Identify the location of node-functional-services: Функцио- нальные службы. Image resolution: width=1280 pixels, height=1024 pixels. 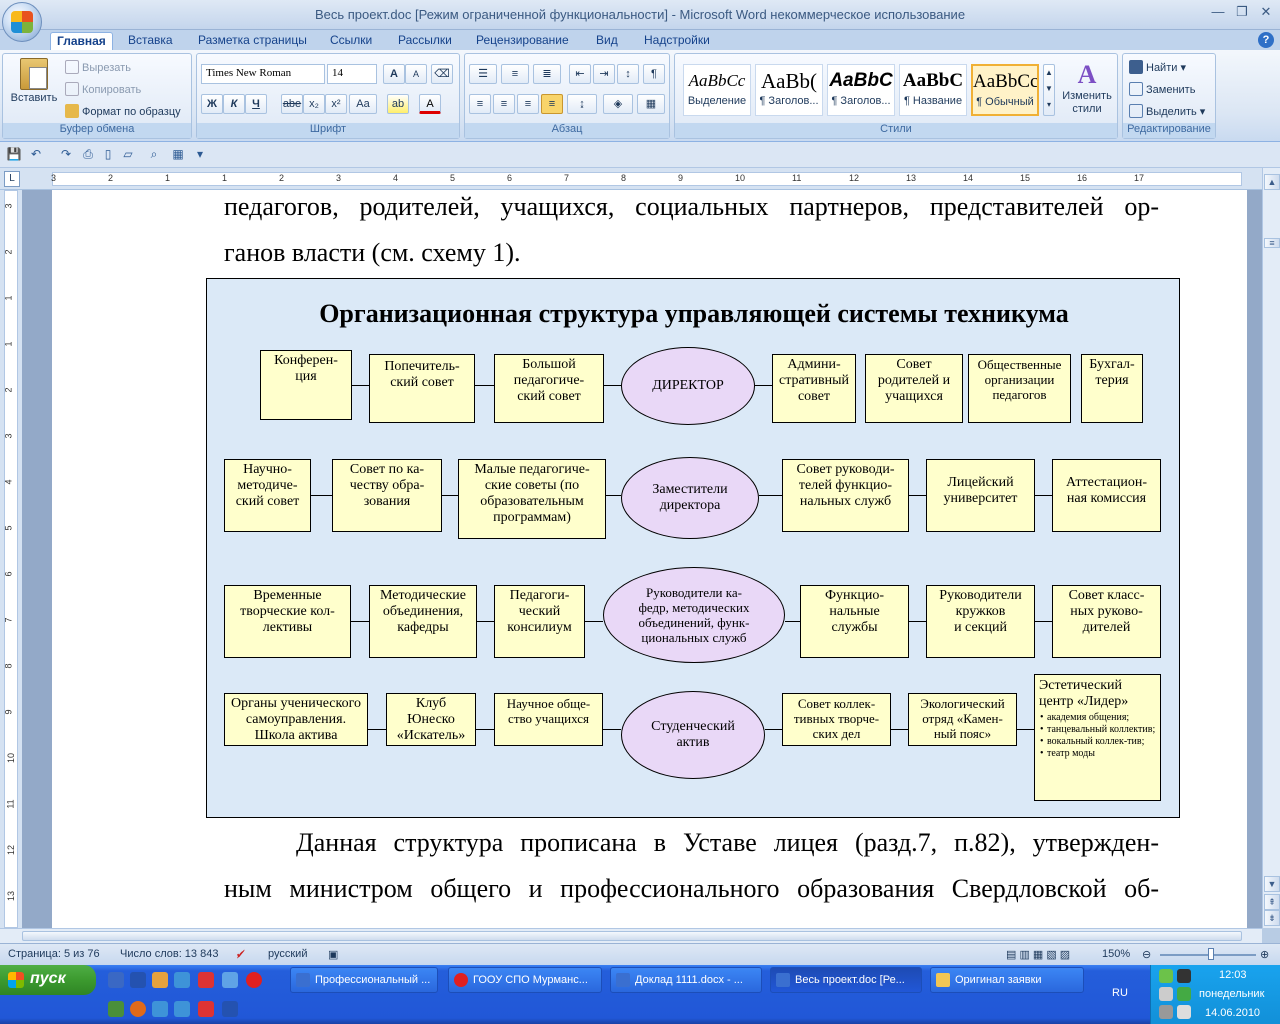
(854, 621).